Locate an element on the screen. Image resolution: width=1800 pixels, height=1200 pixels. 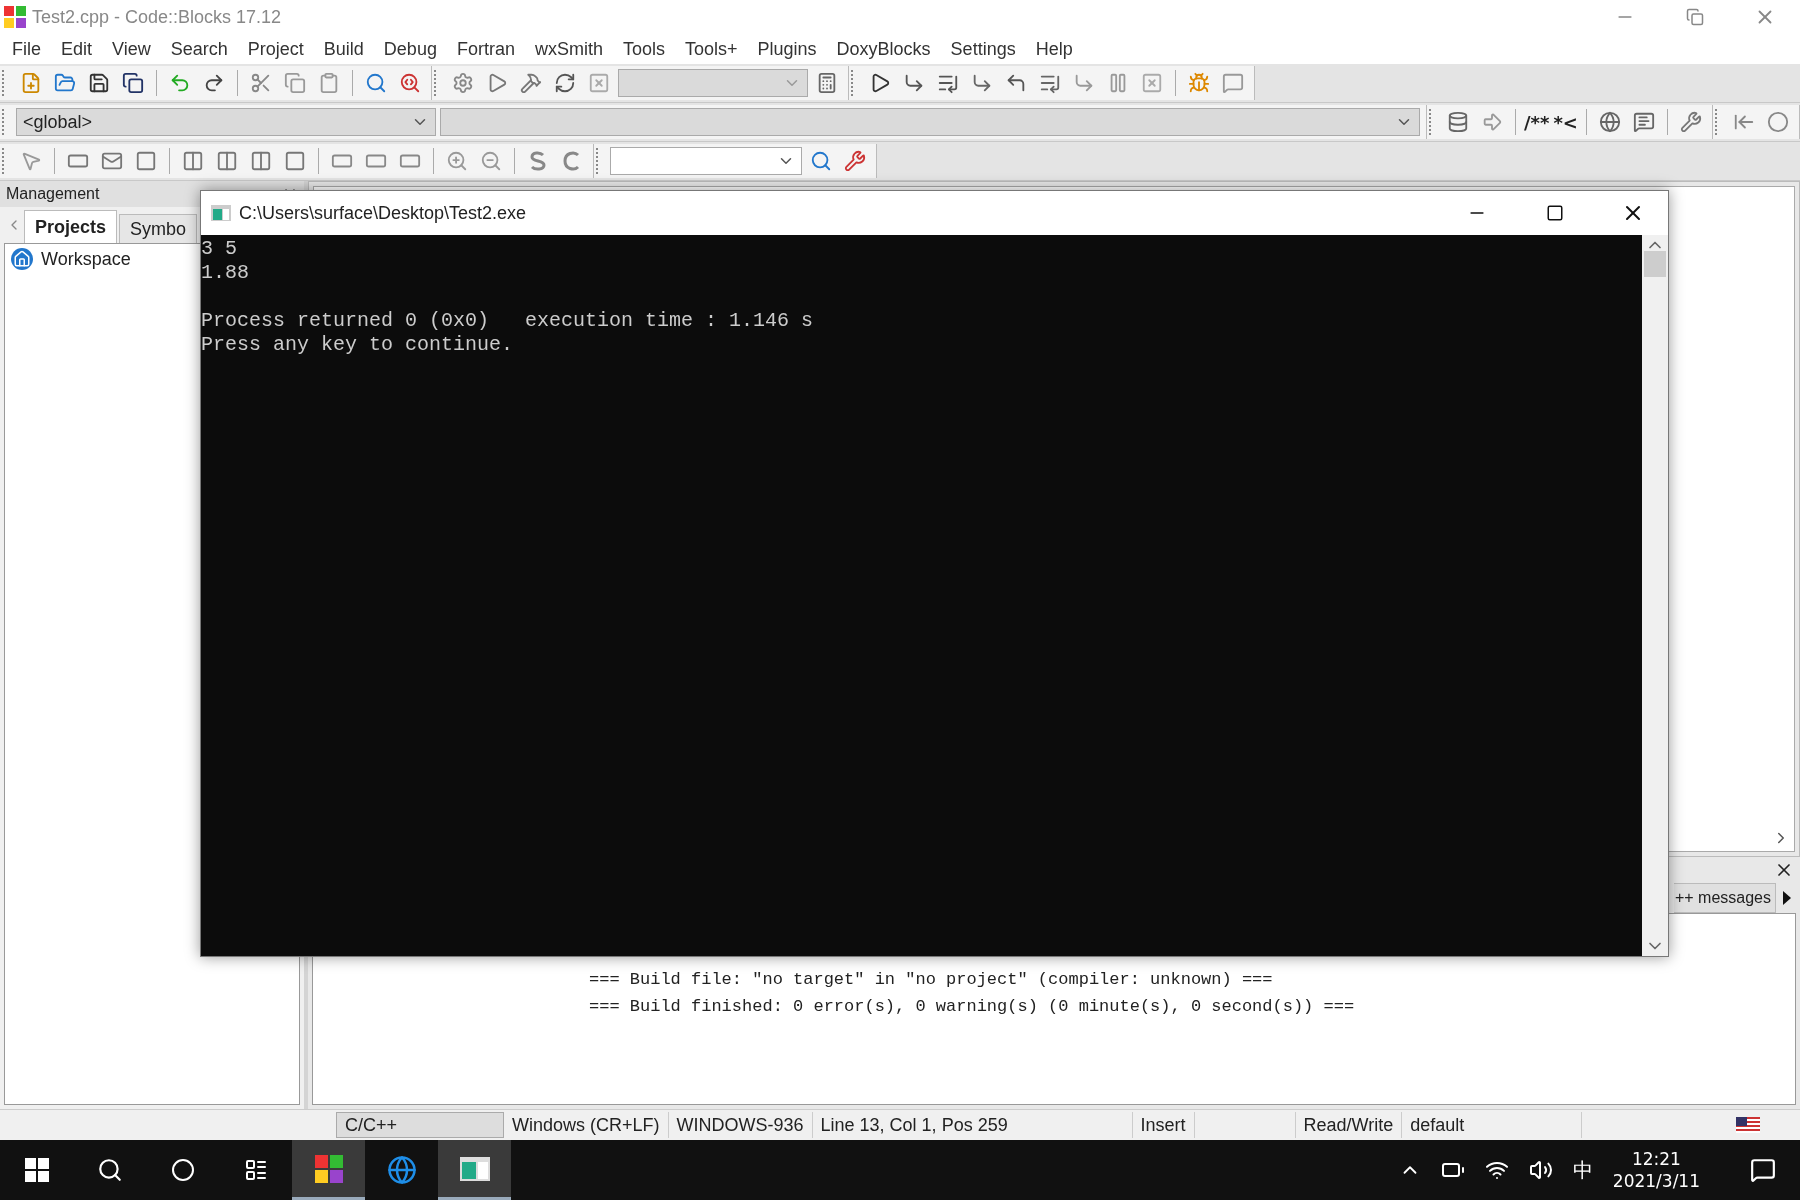
menu-item: Debug is located at coordinates (410, 49).